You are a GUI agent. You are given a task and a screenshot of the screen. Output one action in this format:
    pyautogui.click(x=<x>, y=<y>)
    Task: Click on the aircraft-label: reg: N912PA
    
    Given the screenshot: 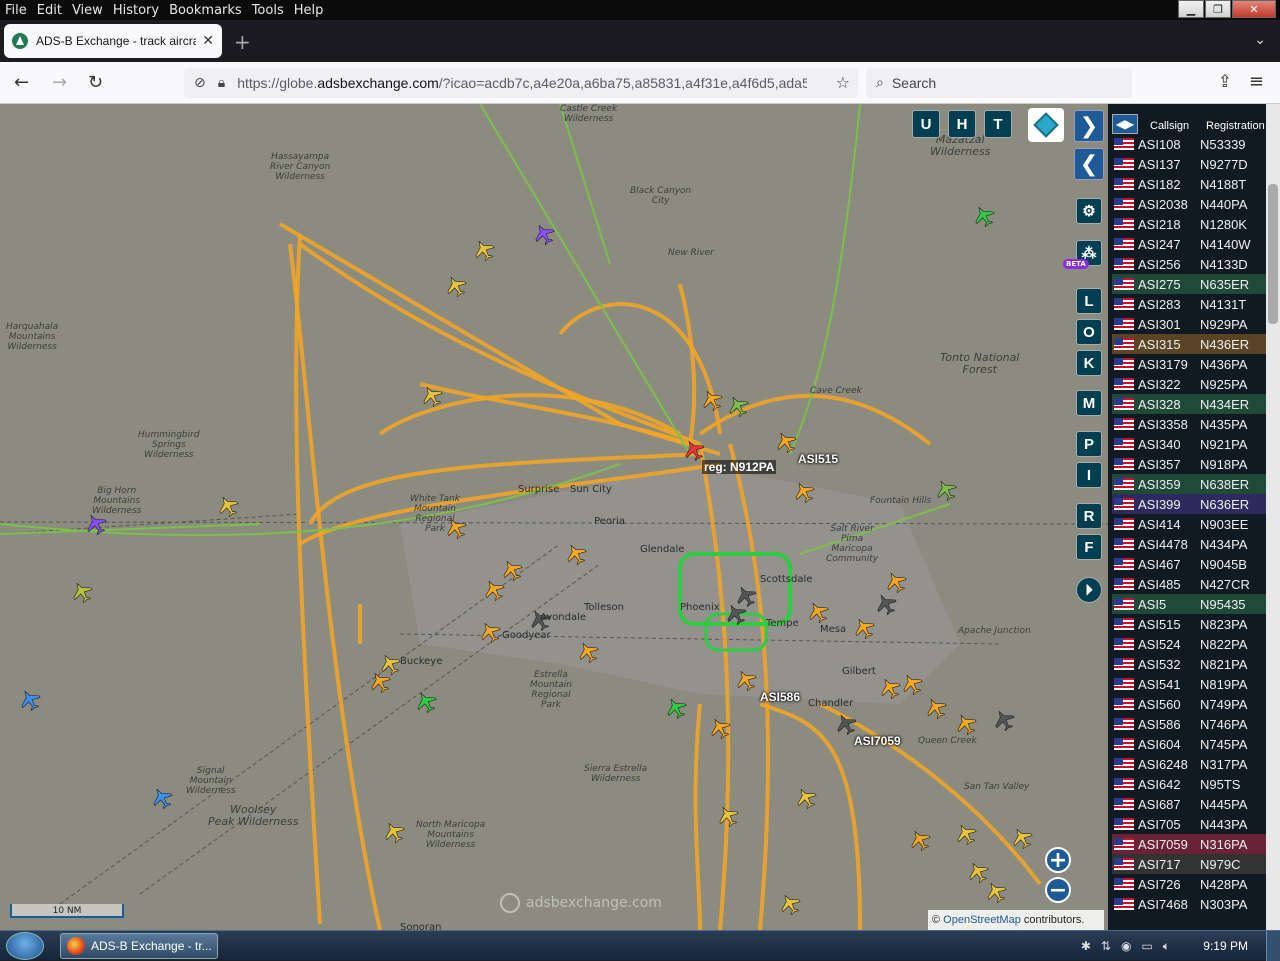 What is the action you would take?
    pyautogui.click(x=739, y=467)
    